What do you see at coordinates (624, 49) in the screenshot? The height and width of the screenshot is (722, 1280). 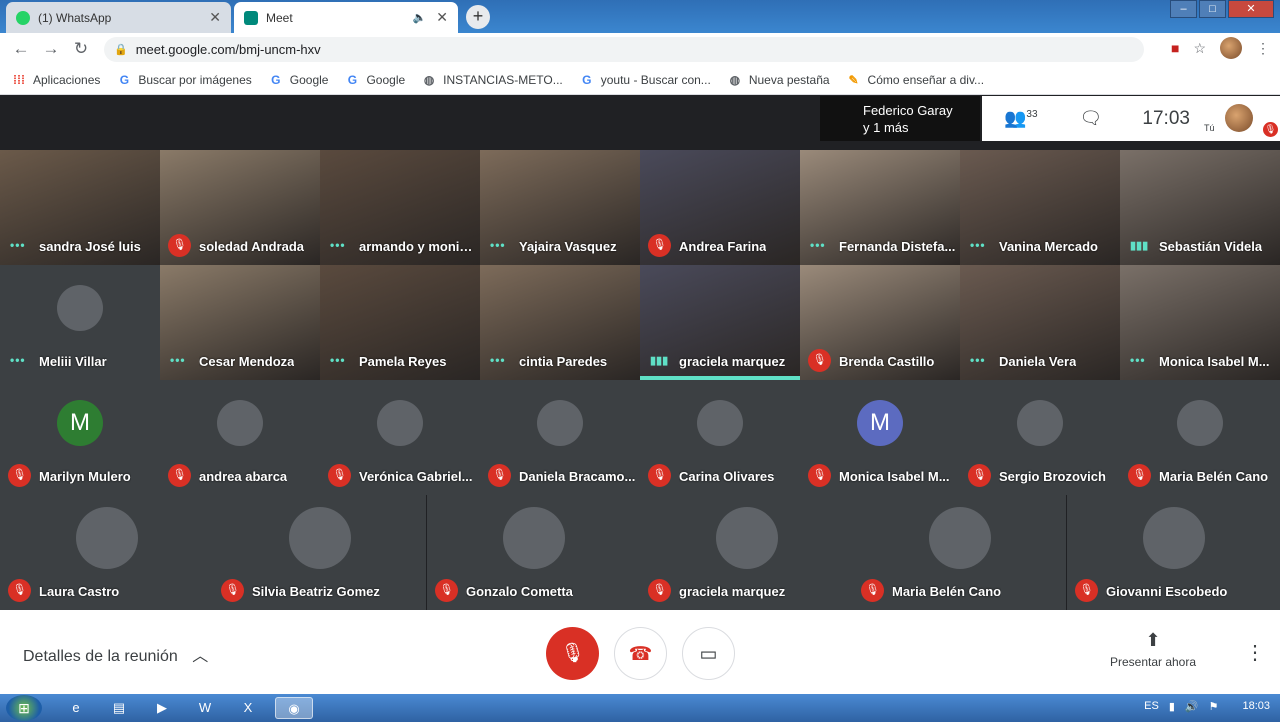 I see `address-bar: 🔒 meet.google.com/bmj-uncm-hxv` at bounding box center [624, 49].